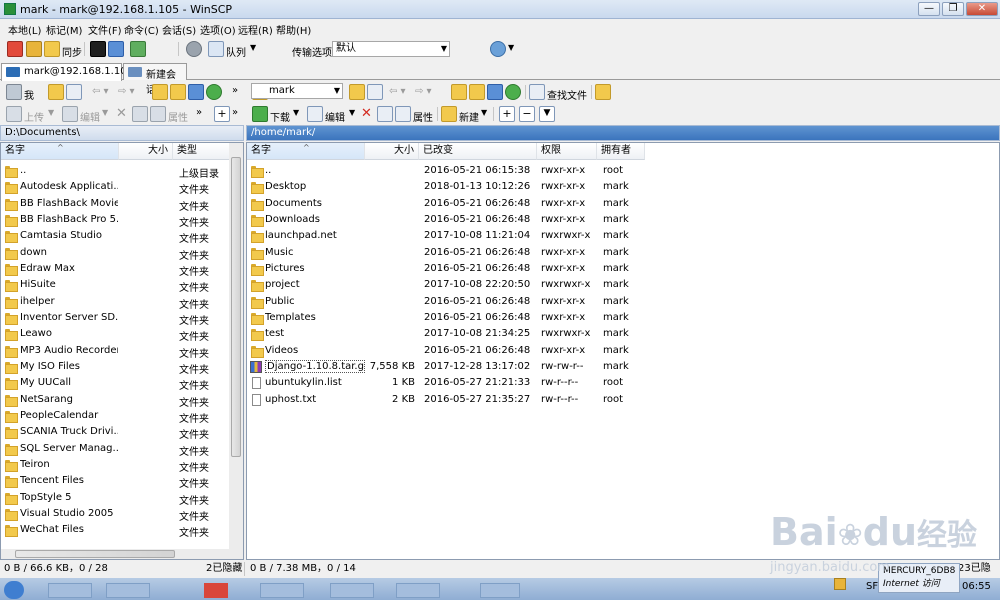 The width and height of the screenshot is (1000, 600). I want to click on find-files-button: 查找文件, so click(567, 94).